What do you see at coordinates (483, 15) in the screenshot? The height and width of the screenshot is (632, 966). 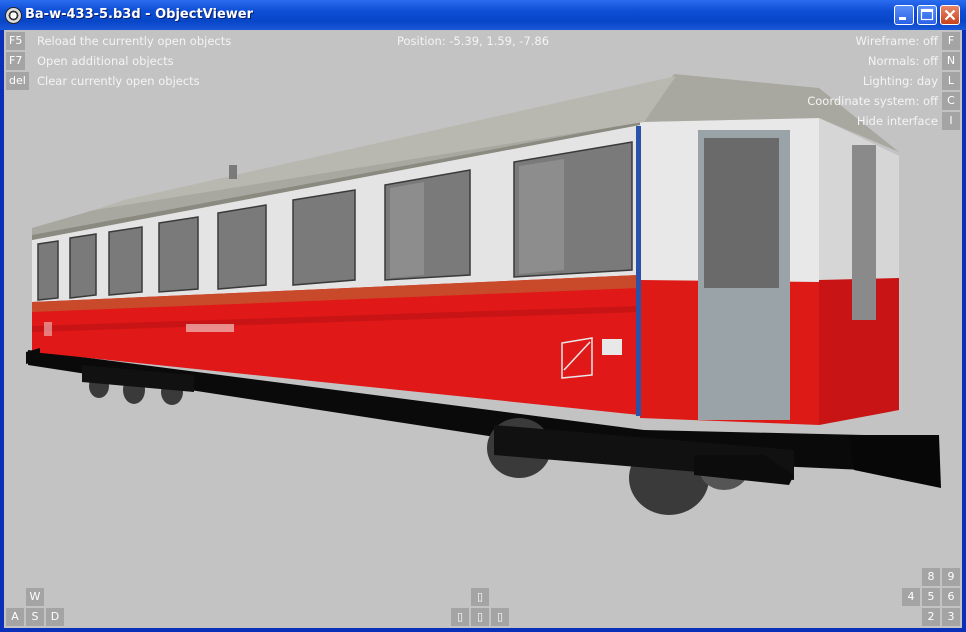 I see `title-bar: Ba-w-433-5.b3d - ObjectViewer` at bounding box center [483, 15].